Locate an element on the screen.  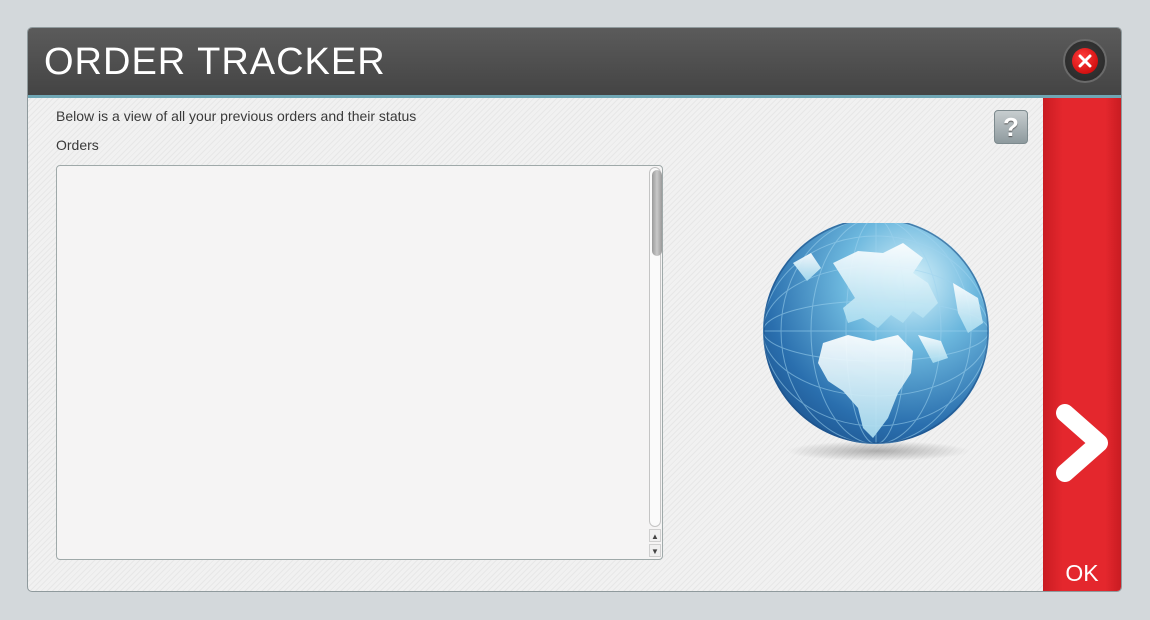
orders-scrollbar: ▲ ▼ is located at coordinates (655, 362).